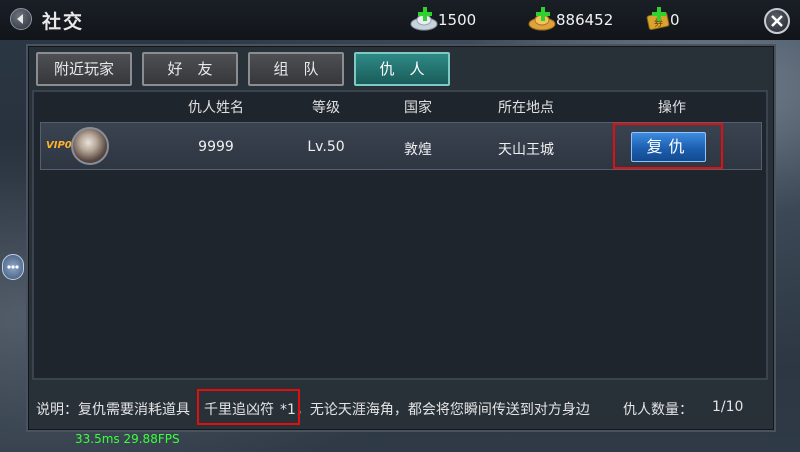 The image size is (800, 452). Describe the element at coordinates (668, 146) in the screenshot. I see `highlight-box-revenge` at that location.